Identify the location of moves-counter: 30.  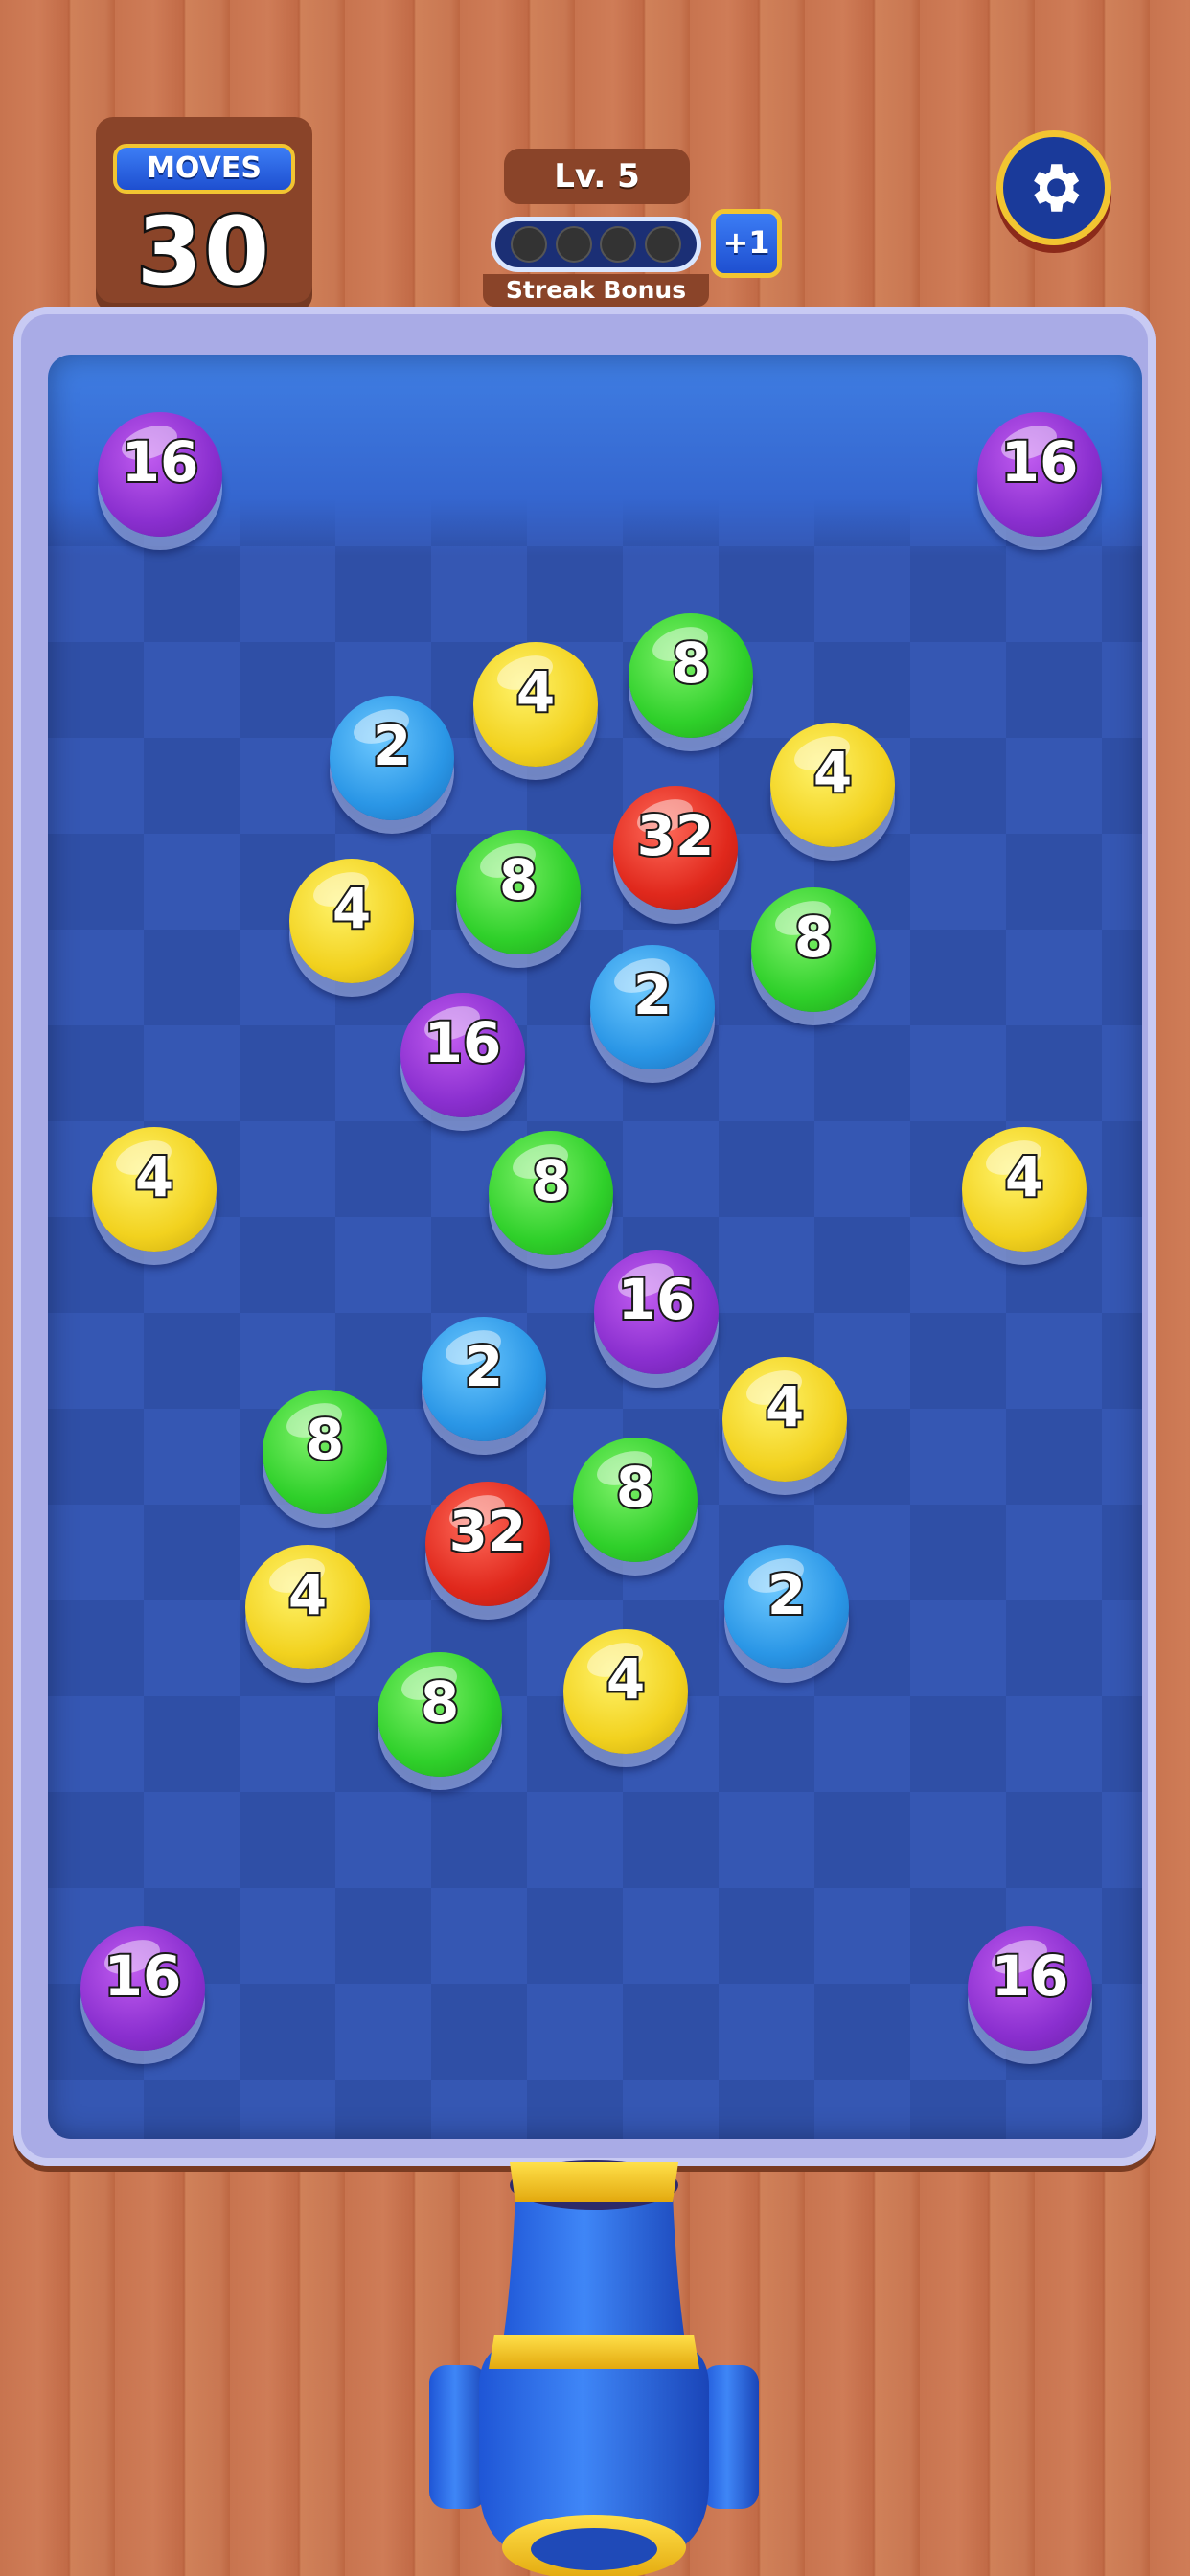
(203, 253).